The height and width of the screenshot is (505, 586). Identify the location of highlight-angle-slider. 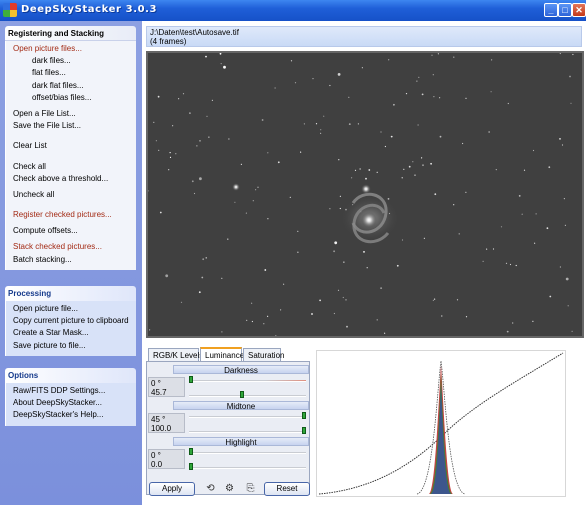
(247, 451).